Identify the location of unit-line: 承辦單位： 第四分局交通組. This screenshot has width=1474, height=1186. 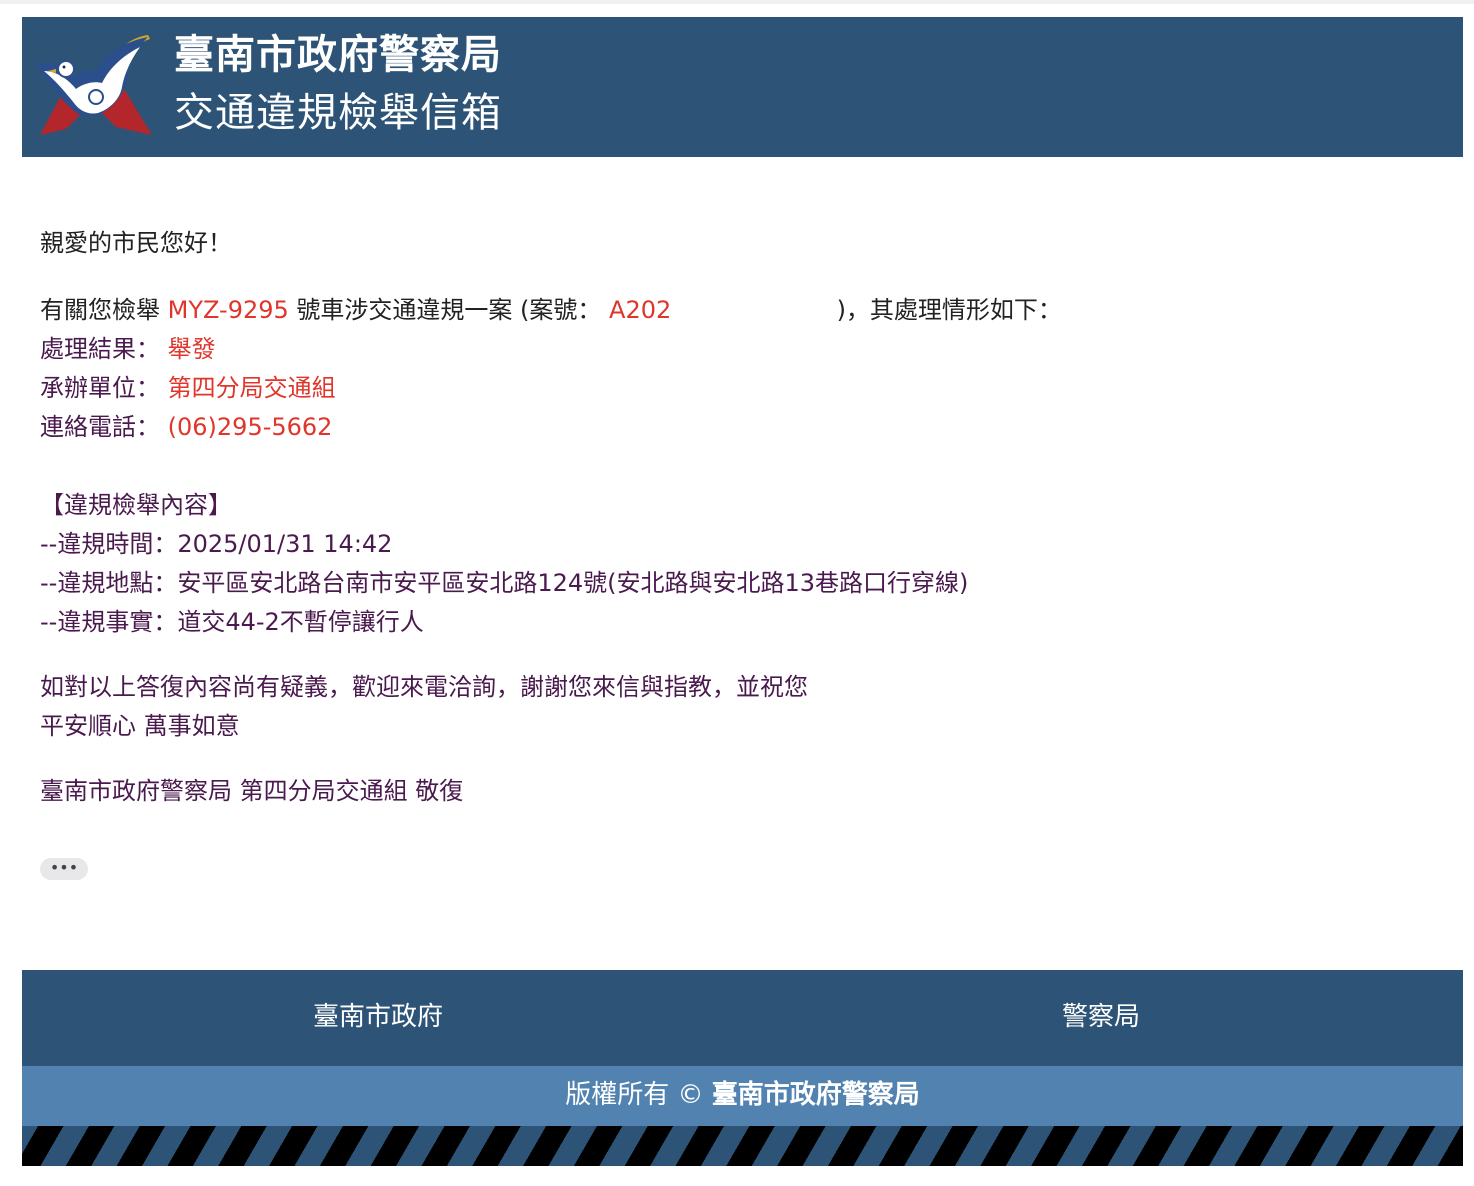
(188, 388).